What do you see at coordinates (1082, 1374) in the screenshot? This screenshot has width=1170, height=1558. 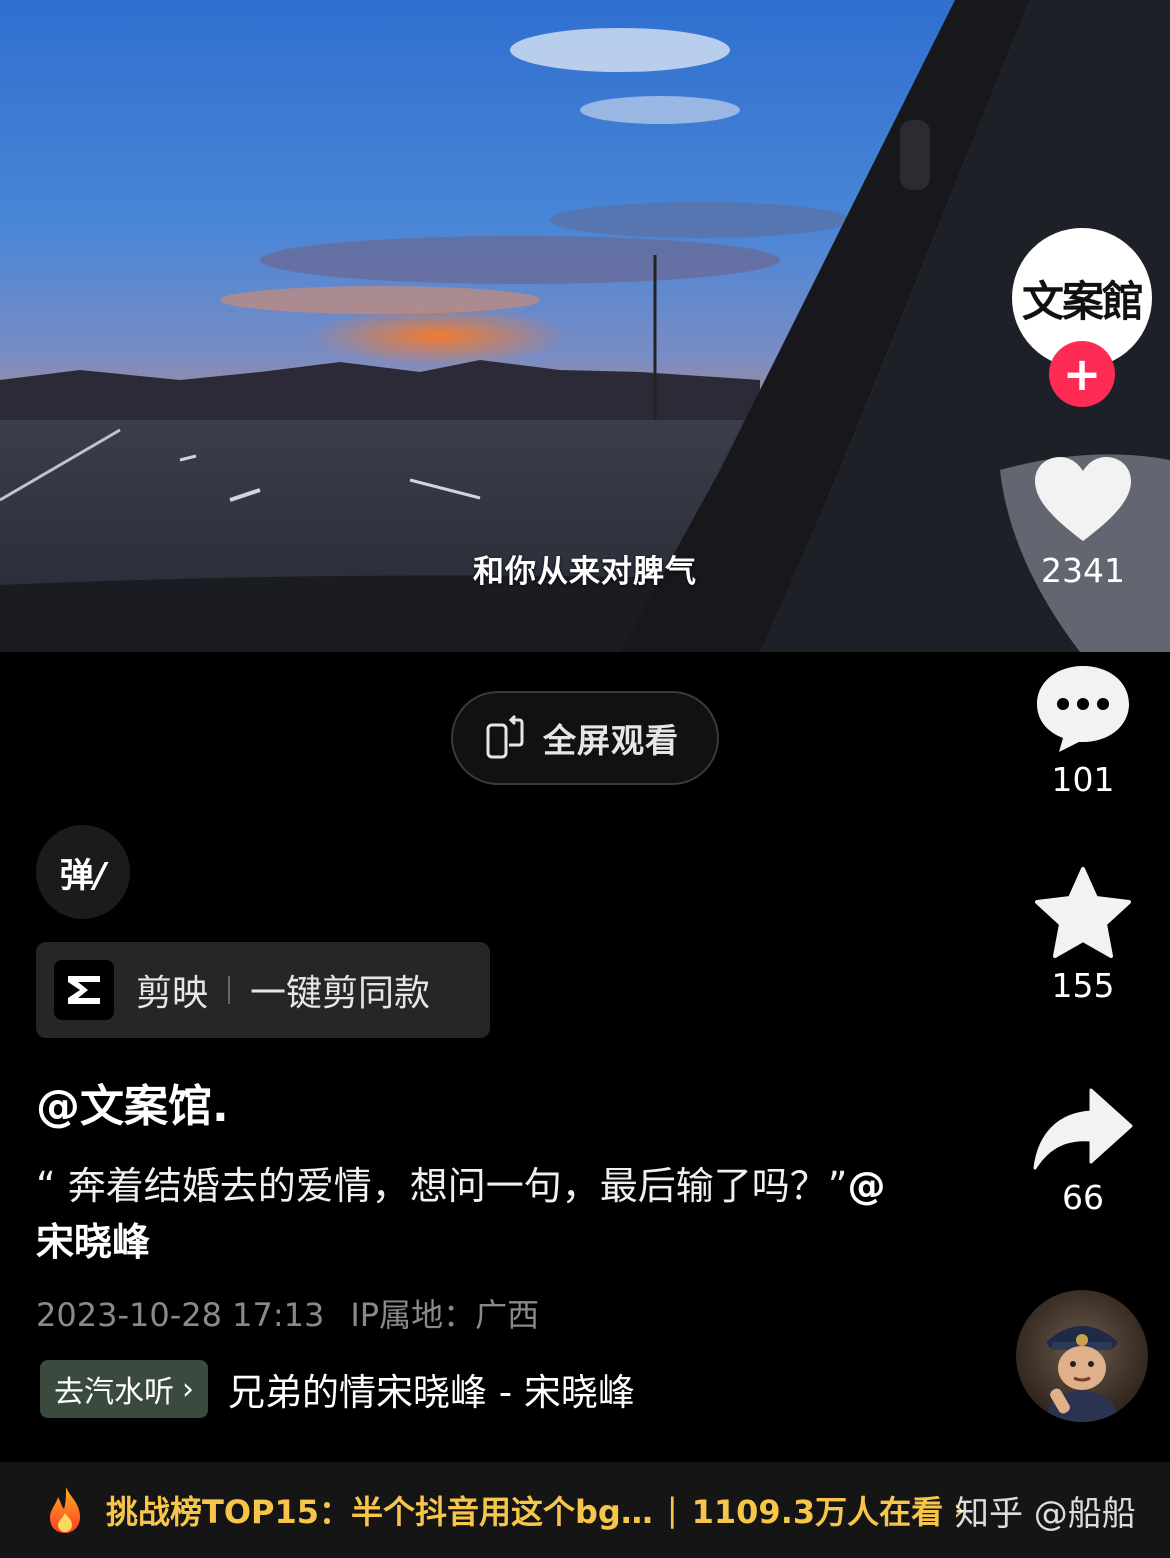 I see `music-cover-image` at bounding box center [1082, 1374].